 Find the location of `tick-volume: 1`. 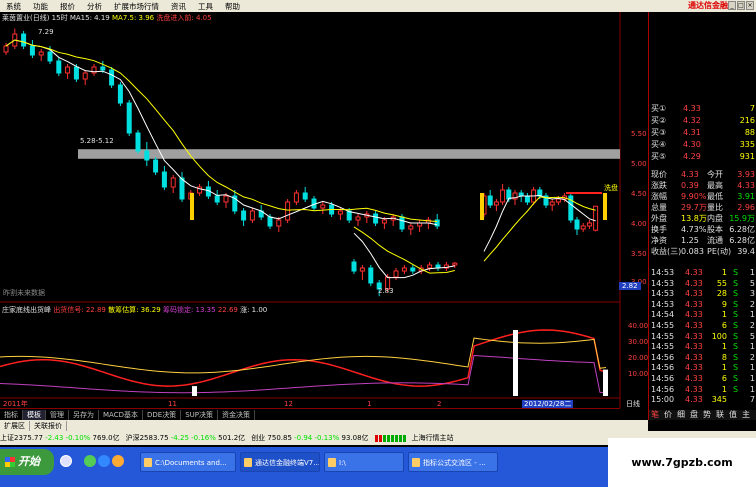

tick-volume: 1 is located at coordinates (724, 315).